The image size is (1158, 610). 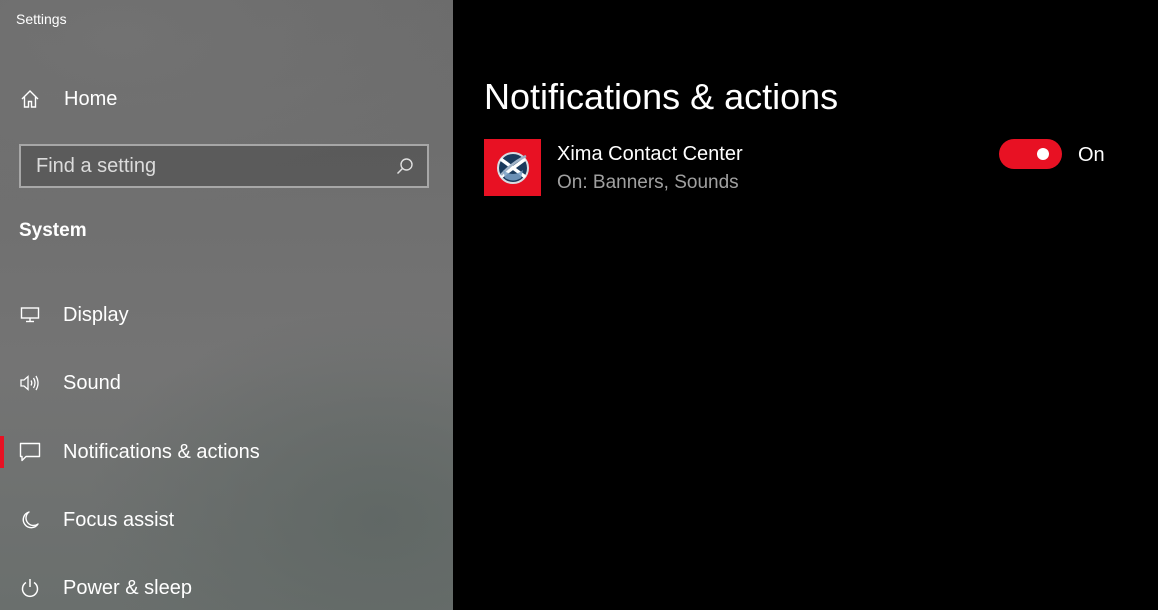 I want to click on app-name: Xima Contact Center, so click(x=650, y=154).